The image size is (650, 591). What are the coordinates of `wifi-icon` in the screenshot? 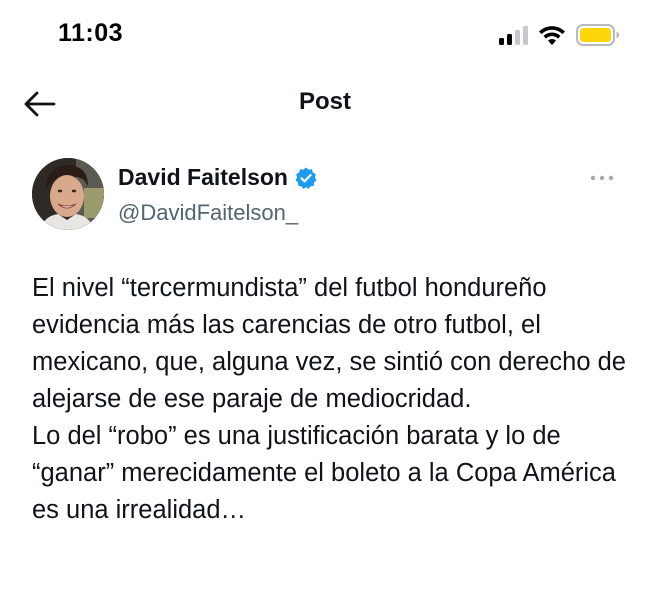 It's located at (552, 35).